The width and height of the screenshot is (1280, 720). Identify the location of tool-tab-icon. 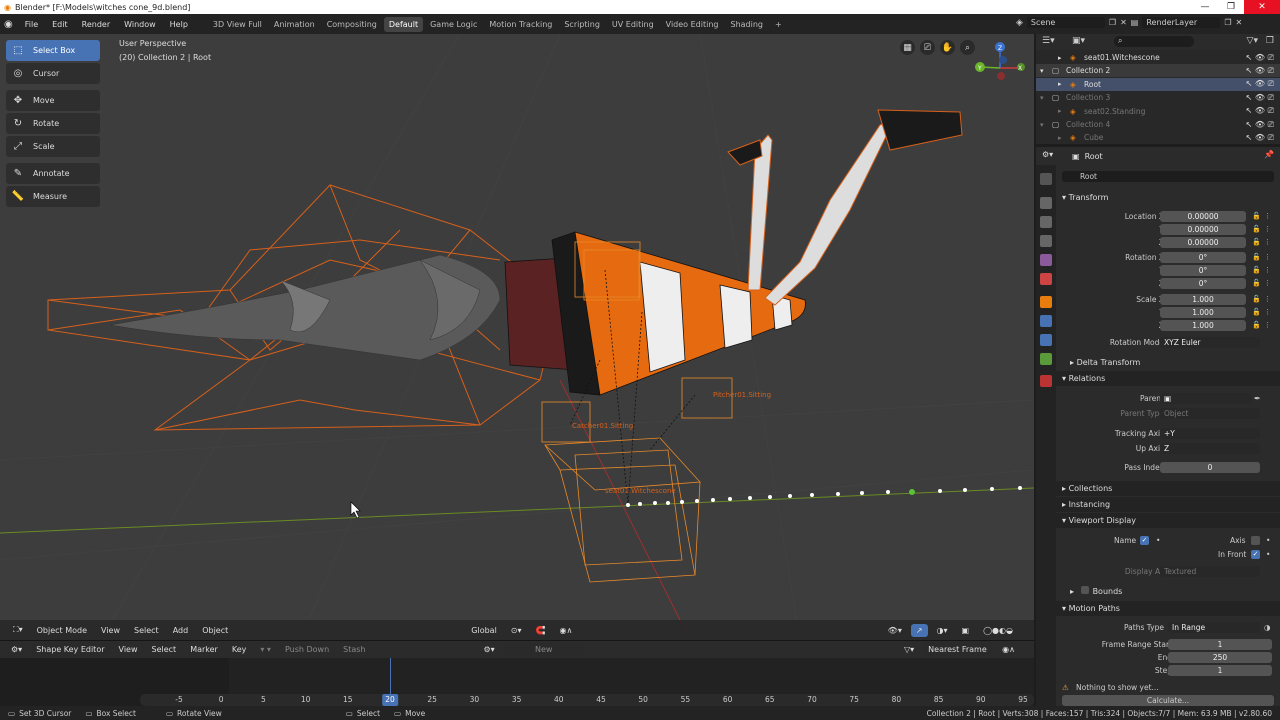
(1046, 179).